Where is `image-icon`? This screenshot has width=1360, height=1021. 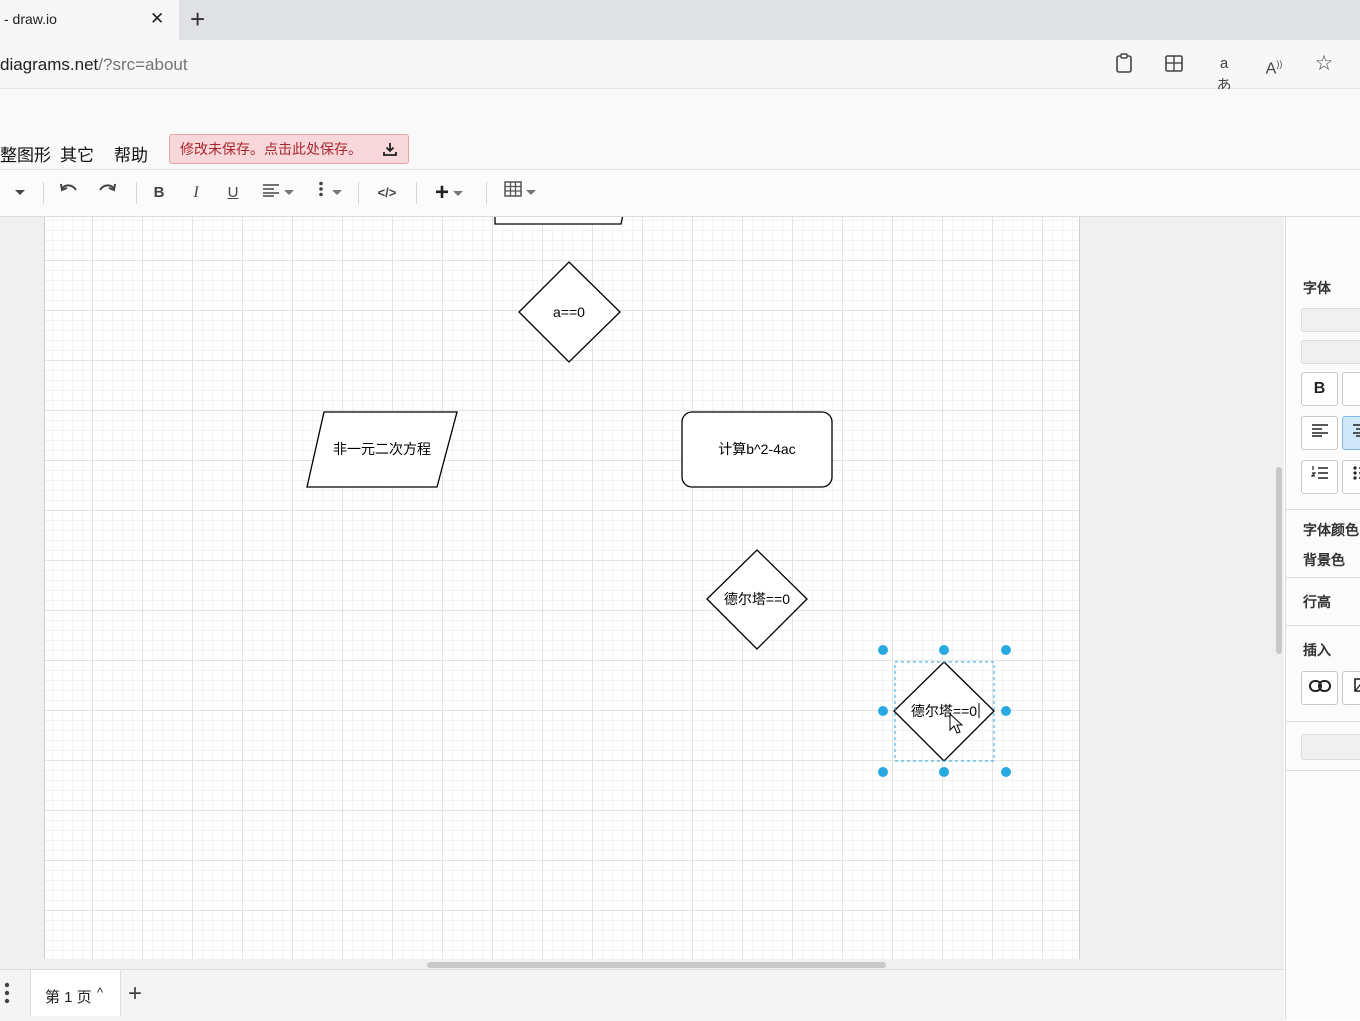 image-icon is located at coordinates (1357, 685).